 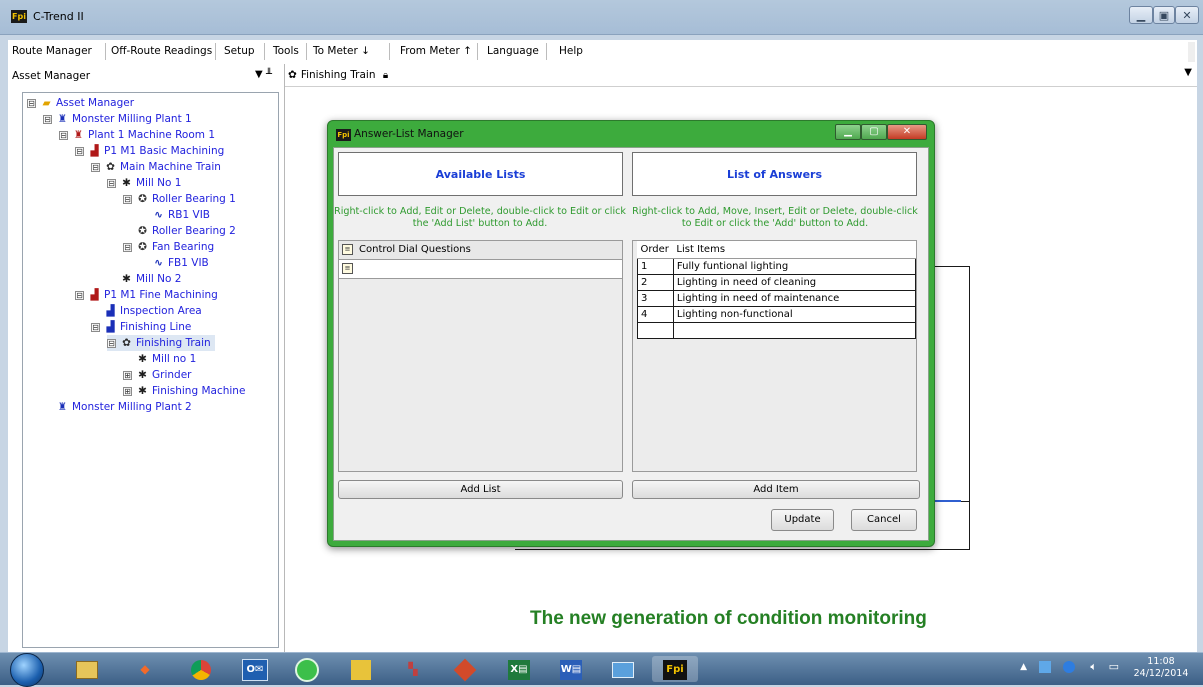 What do you see at coordinates (156, 167) in the screenshot?
I see `tree-item-main-machine-train: ⊟ ✿ Main Machine Train` at bounding box center [156, 167].